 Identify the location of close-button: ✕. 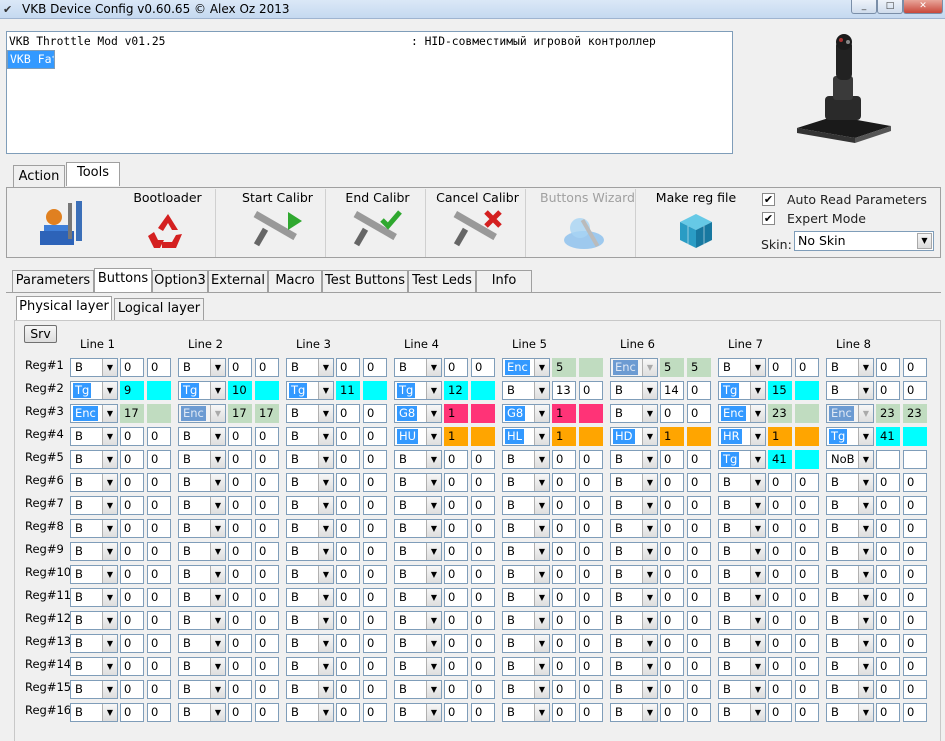
(923, 7).